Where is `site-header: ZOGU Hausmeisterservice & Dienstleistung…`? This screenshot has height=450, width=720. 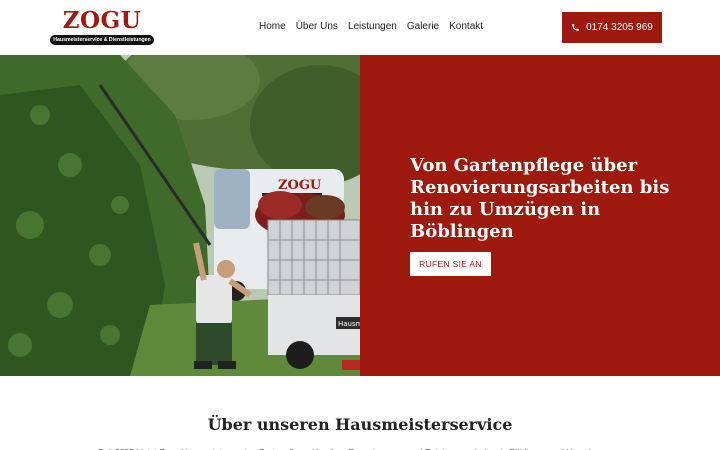 site-header: ZOGU Hausmeisterservice & Dienstleistung… is located at coordinates (360, 27).